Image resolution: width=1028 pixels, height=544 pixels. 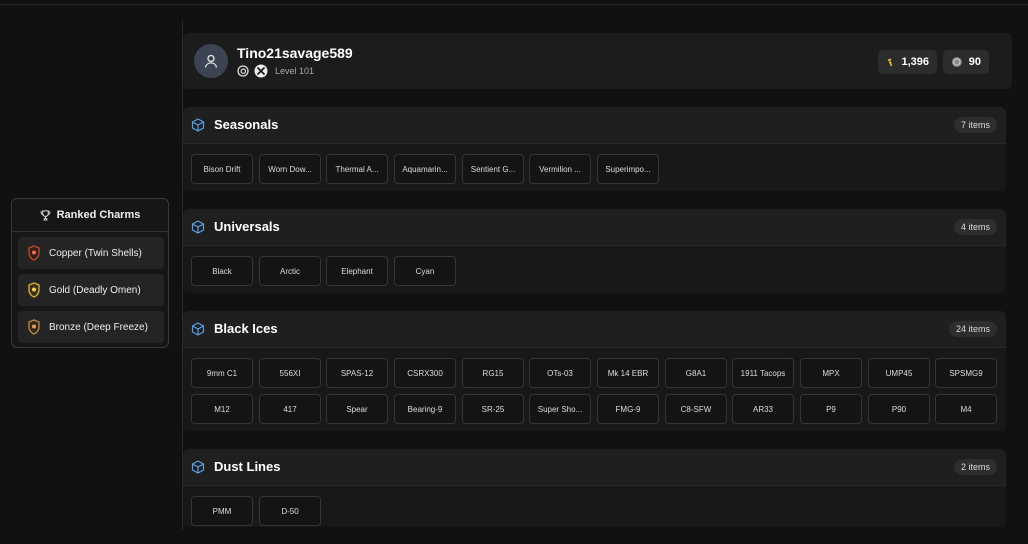 What do you see at coordinates (899, 409) in the screenshot?
I see `item-tile: P90` at bounding box center [899, 409].